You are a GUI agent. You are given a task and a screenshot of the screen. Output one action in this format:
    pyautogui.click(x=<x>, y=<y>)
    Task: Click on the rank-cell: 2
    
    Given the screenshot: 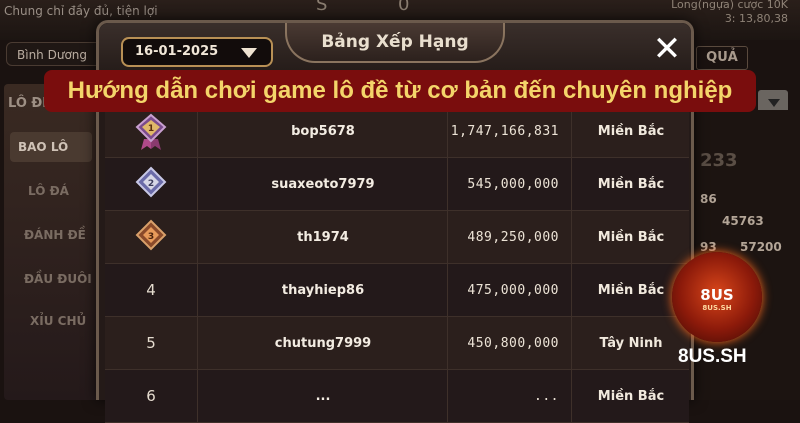 What is the action you would take?
    pyautogui.click(x=151, y=184)
    